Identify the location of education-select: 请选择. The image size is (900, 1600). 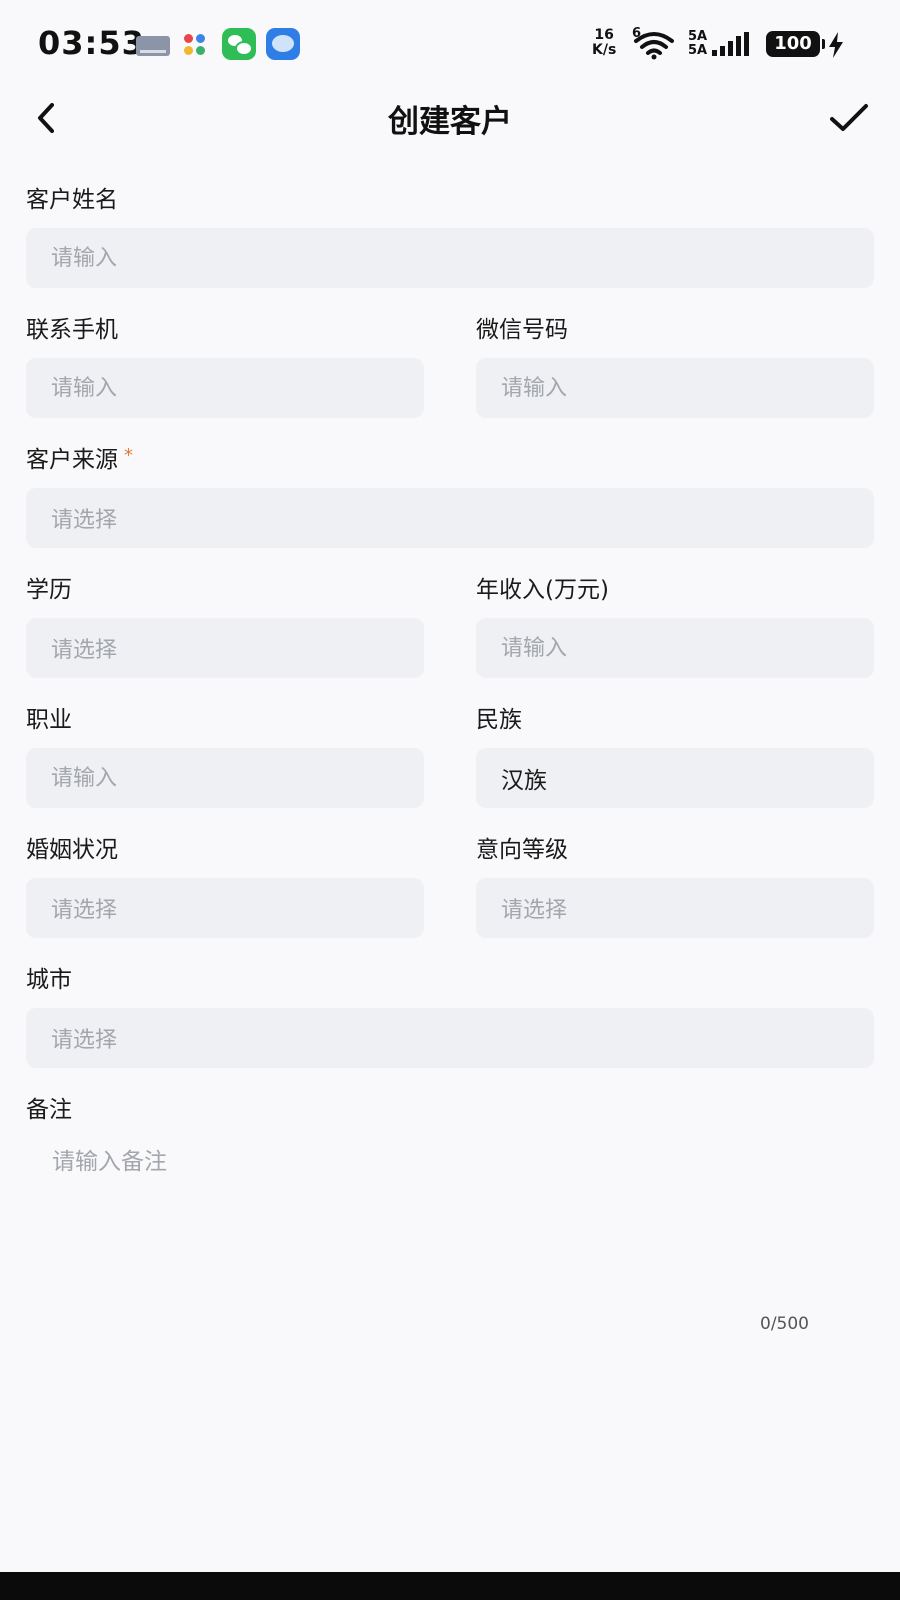
(225, 648).